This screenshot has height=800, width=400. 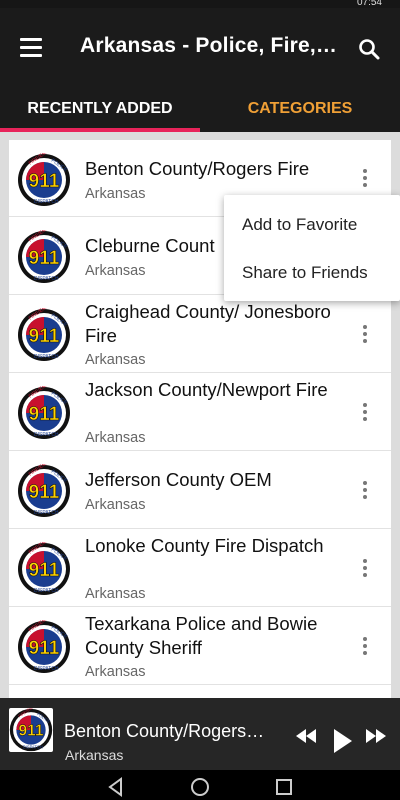 I want to click on list-item: Jefferson County OEM Arkansas, so click(x=200, y=490).